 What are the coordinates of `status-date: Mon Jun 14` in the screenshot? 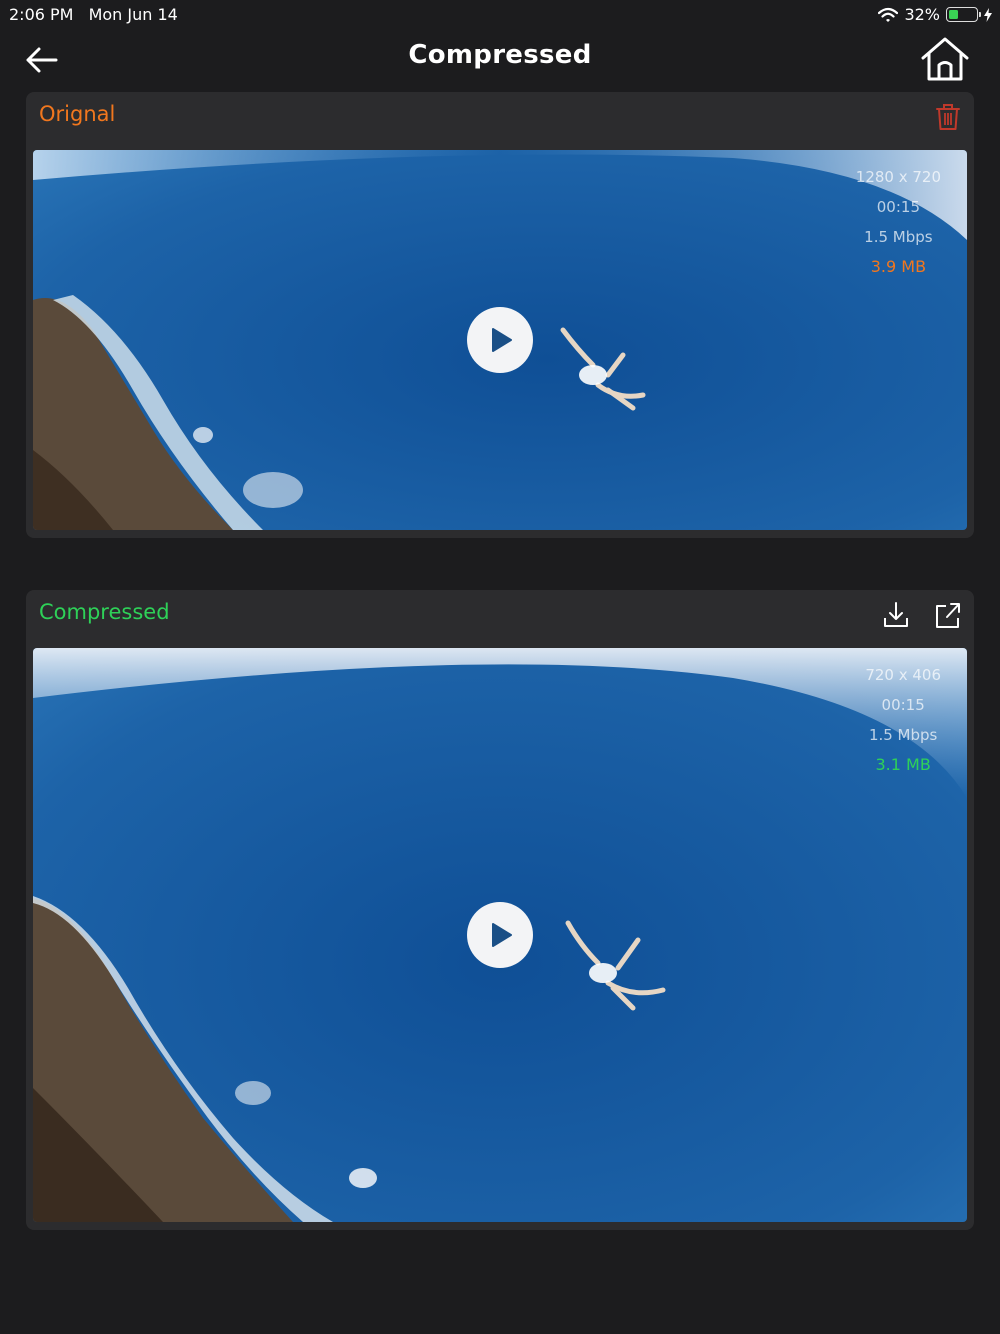 It's located at (133, 14).